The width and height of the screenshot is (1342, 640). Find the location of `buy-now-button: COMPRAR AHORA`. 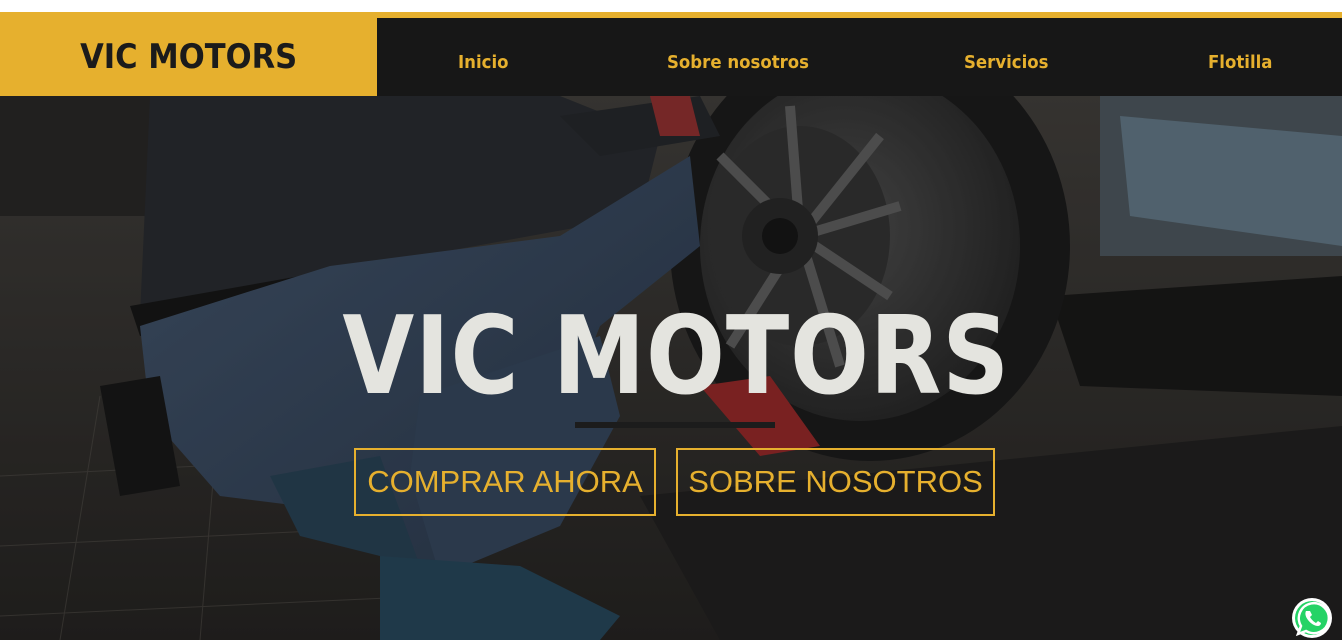

buy-now-button: COMPRAR AHORA is located at coordinates (505, 482).